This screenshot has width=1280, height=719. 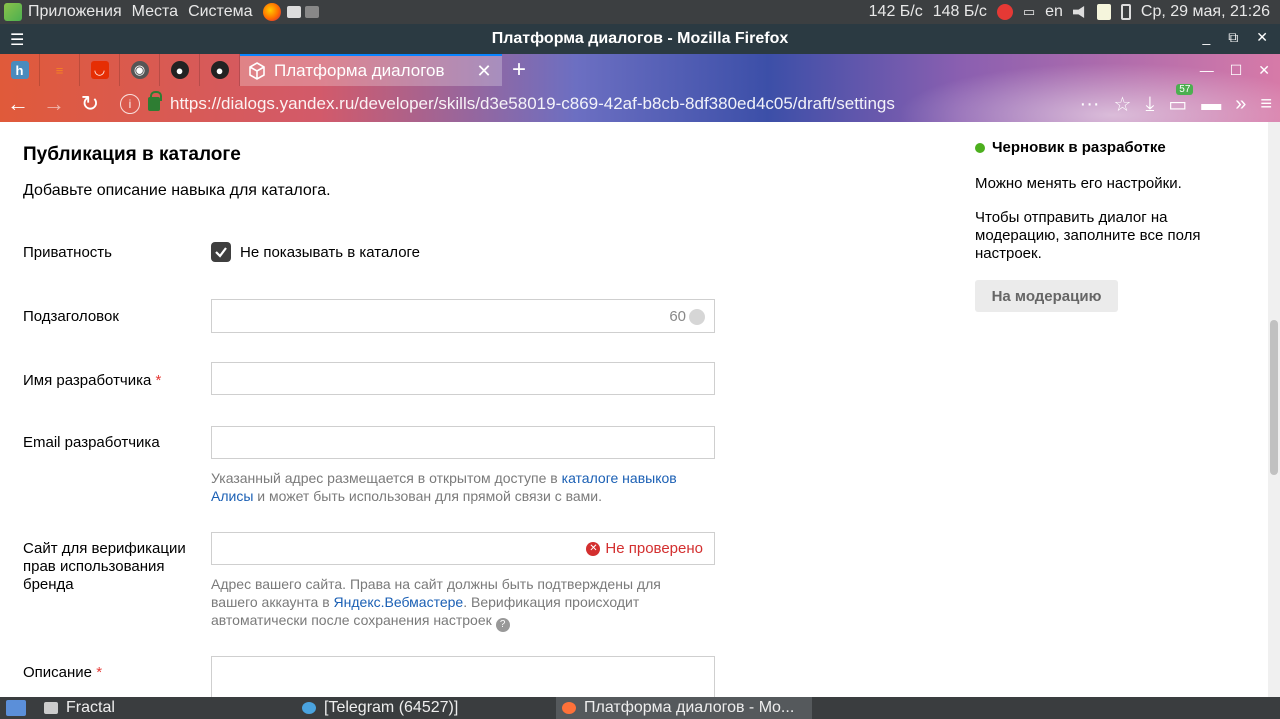 What do you see at coordinates (677, 316) in the screenshot?
I see `subtitle-char-counter: 60` at bounding box center [677, 316].